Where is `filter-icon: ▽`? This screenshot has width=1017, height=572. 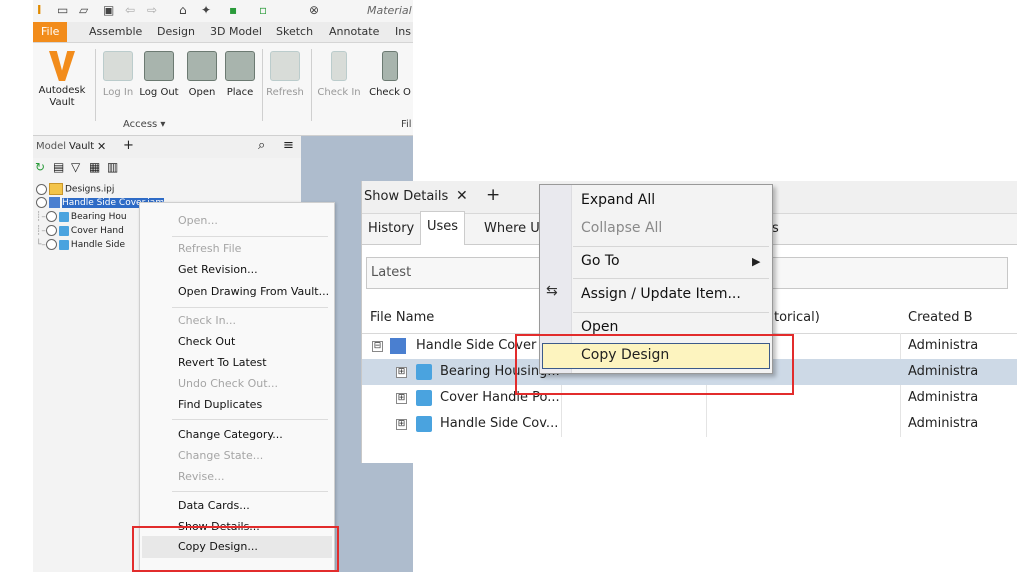
filter-icon: ▽ is located at coordinates (75, 167).